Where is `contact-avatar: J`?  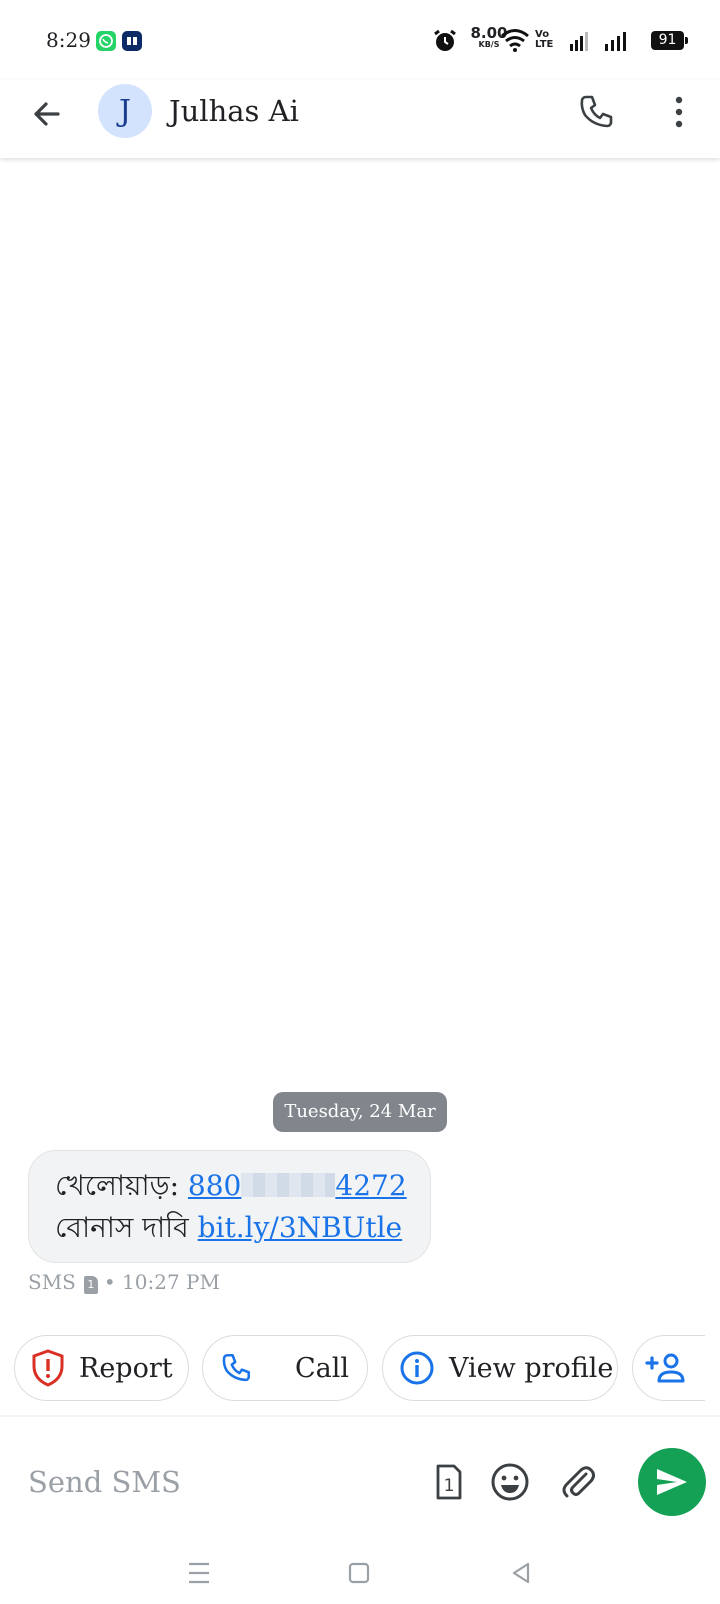
contact-avatar: J is located at coordinates (125, 111).